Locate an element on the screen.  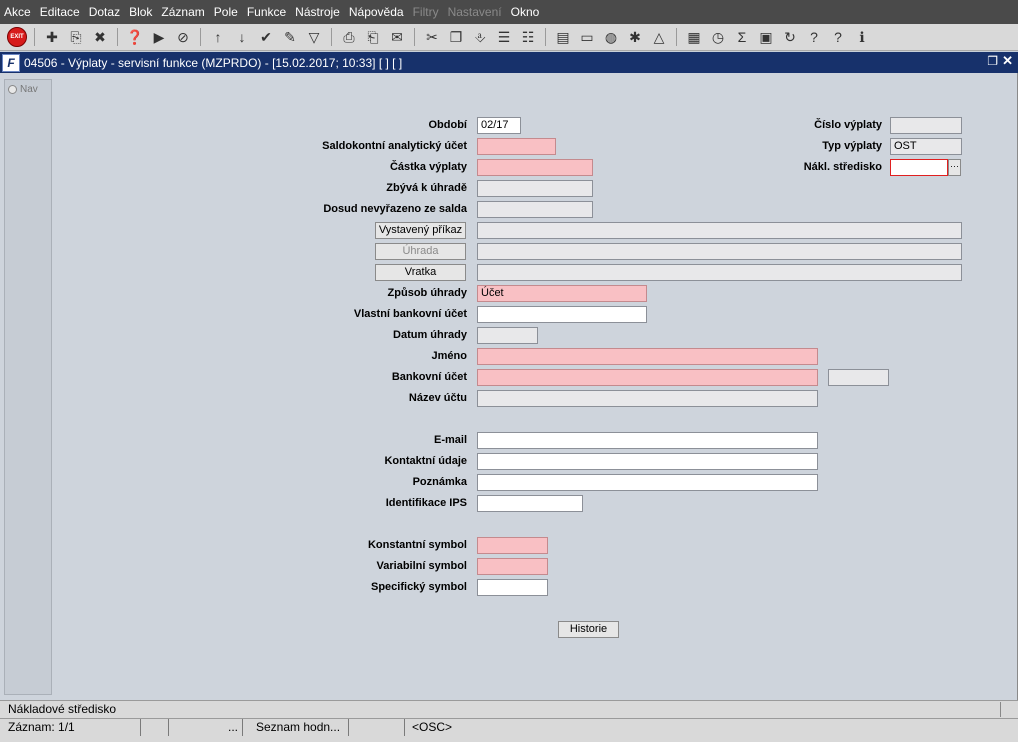
columns-icon: ☷ is located at coordinates (528, 37).